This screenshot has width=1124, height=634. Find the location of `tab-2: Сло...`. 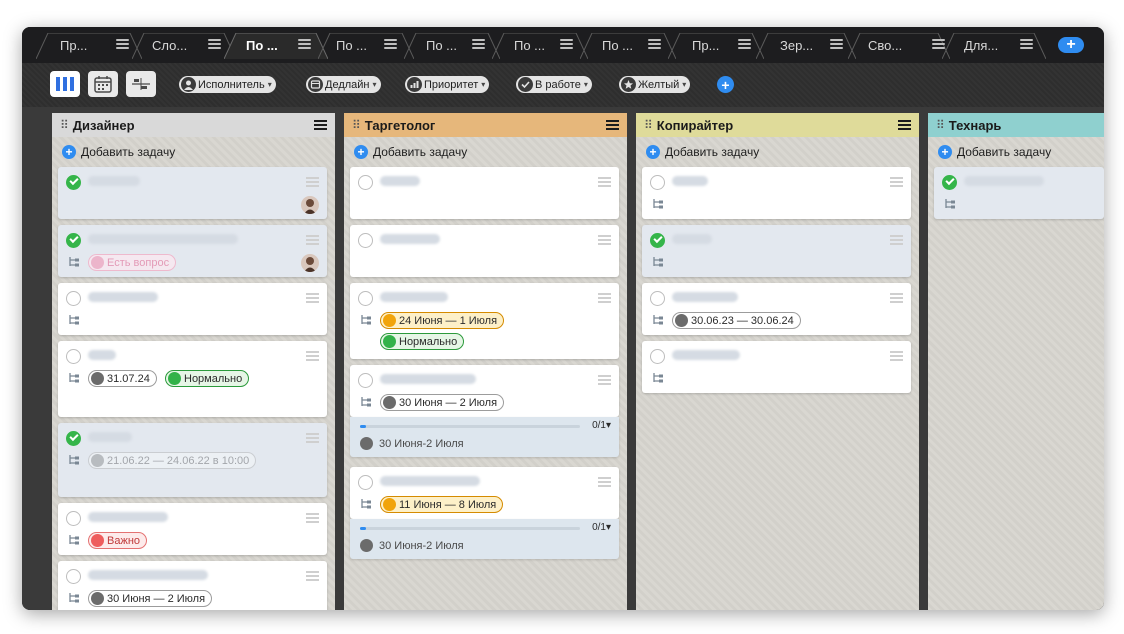

tab-2: Сло... is located at coordinates (184, 46).